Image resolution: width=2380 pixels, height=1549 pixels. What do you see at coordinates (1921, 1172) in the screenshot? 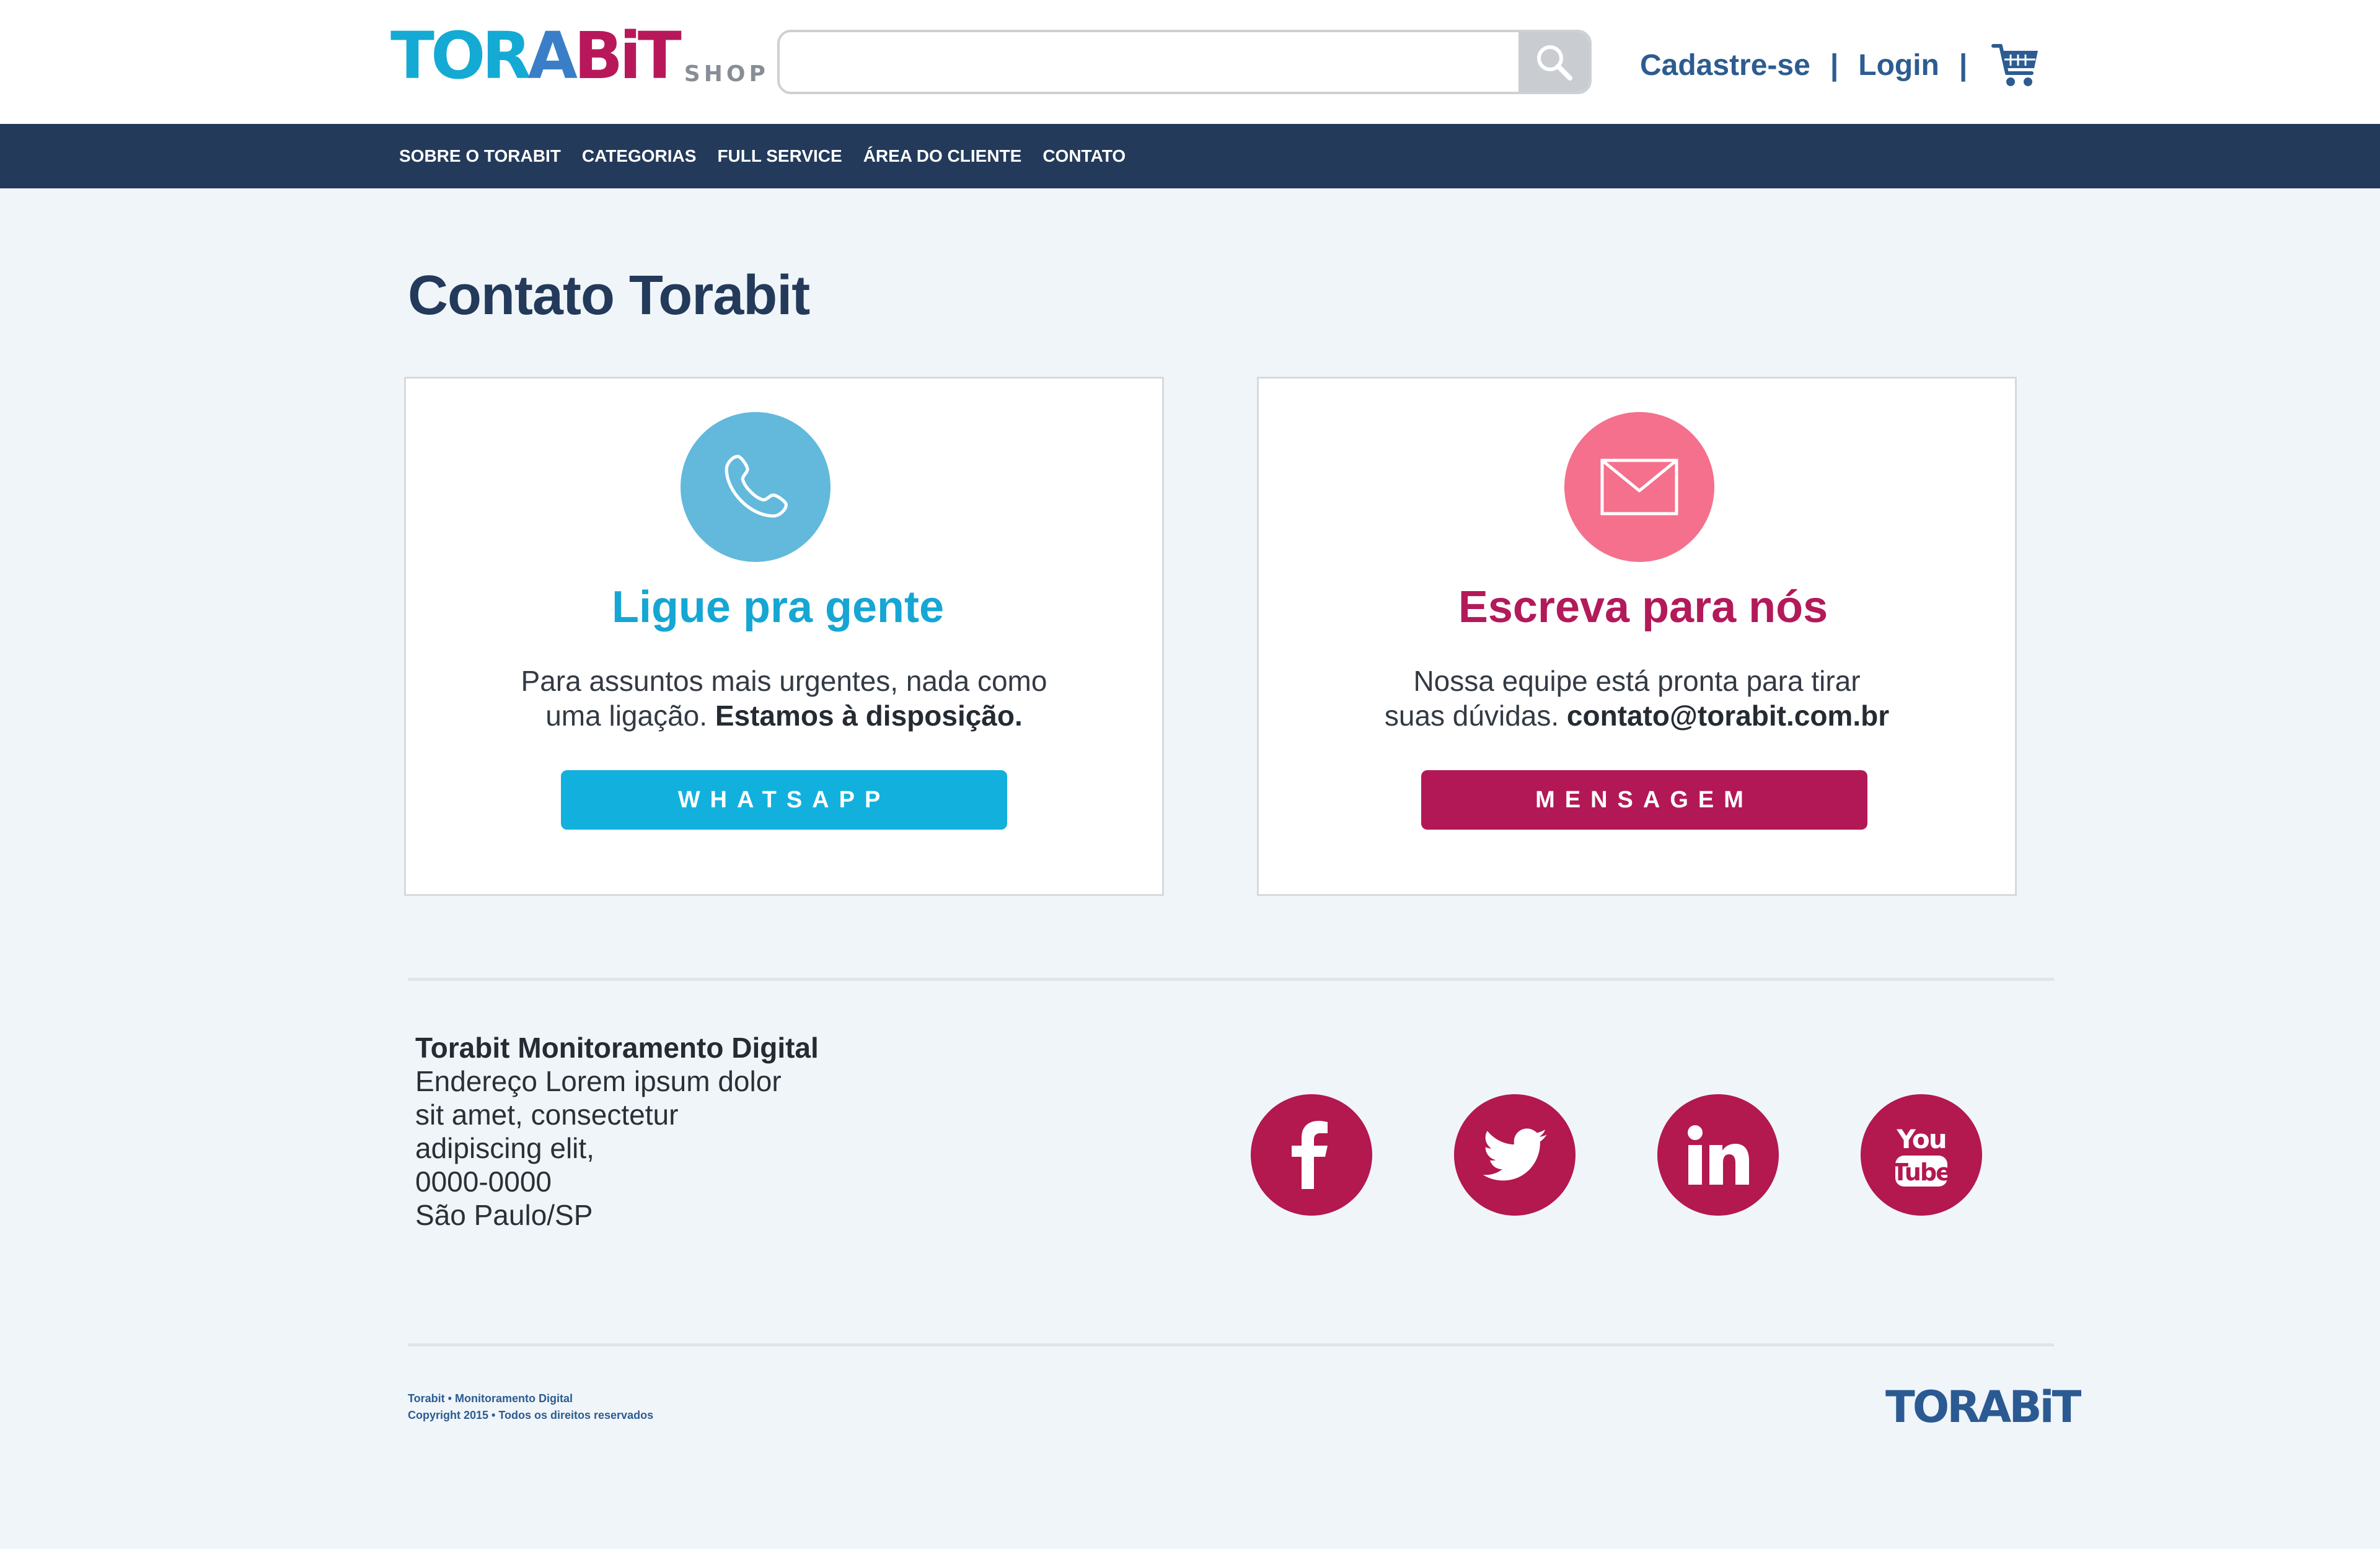
I see `svg-text: Tube` at bounding box center [1921, 1172].